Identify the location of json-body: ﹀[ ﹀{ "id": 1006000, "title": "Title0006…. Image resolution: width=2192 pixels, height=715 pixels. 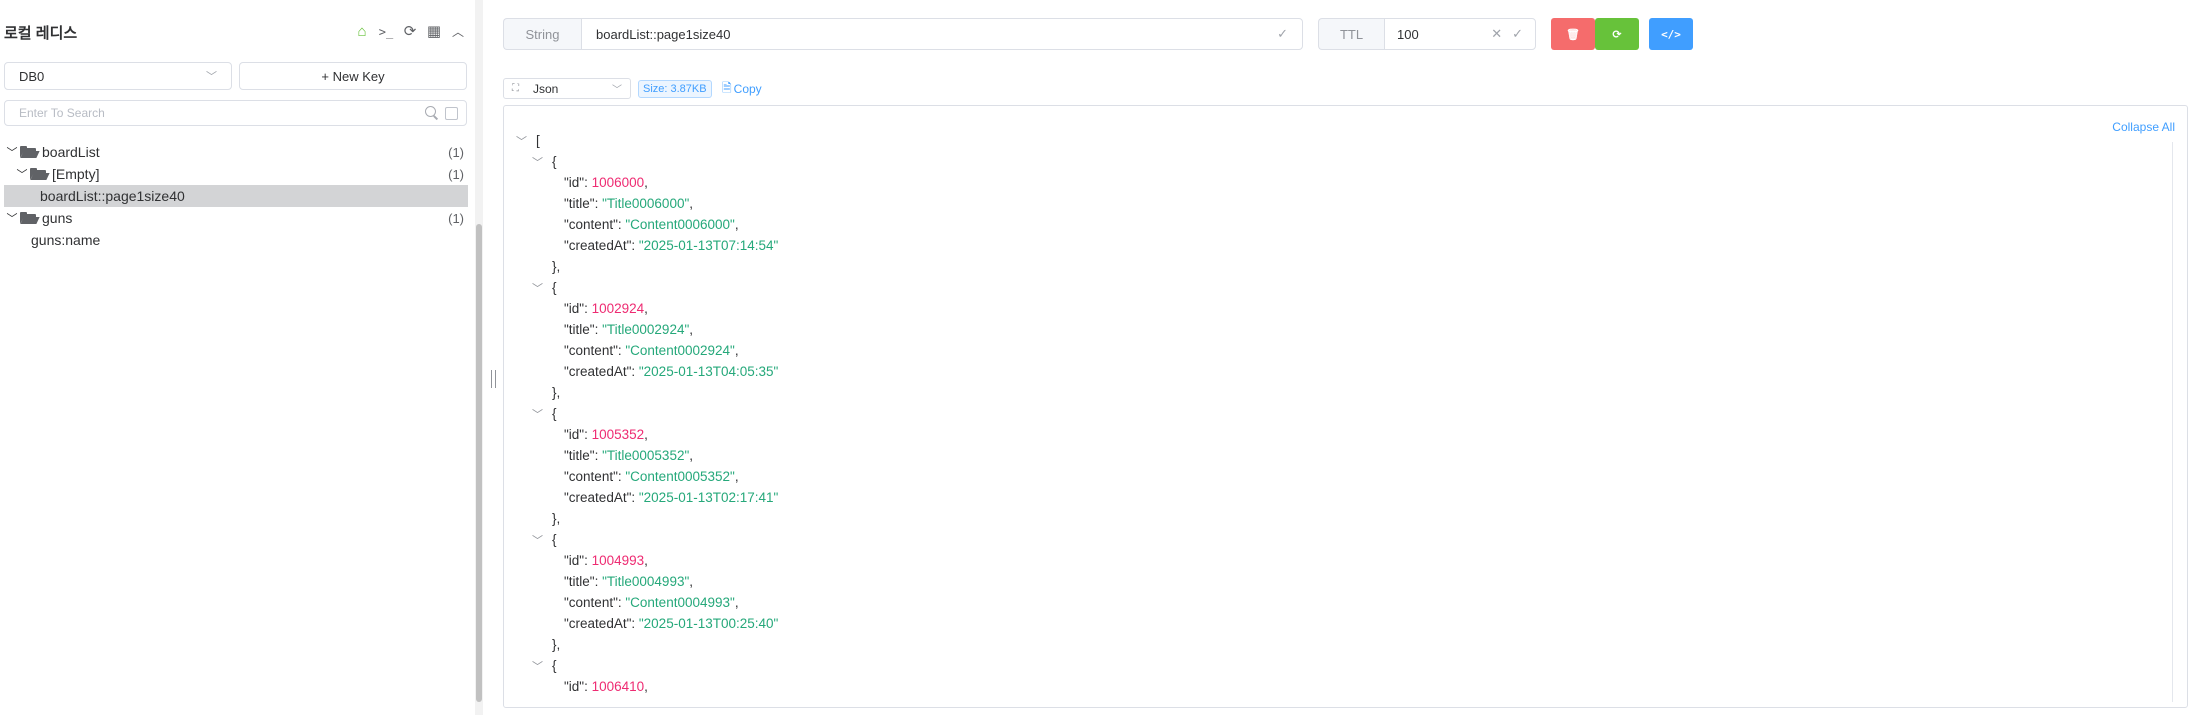
(647, 413).